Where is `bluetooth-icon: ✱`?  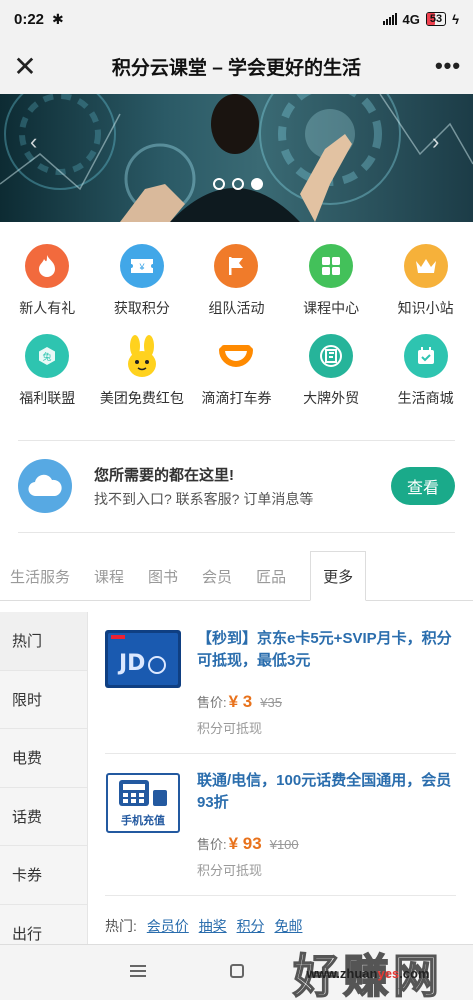
bluetooth-icon: ✱ is located at coordinates (58, 18).